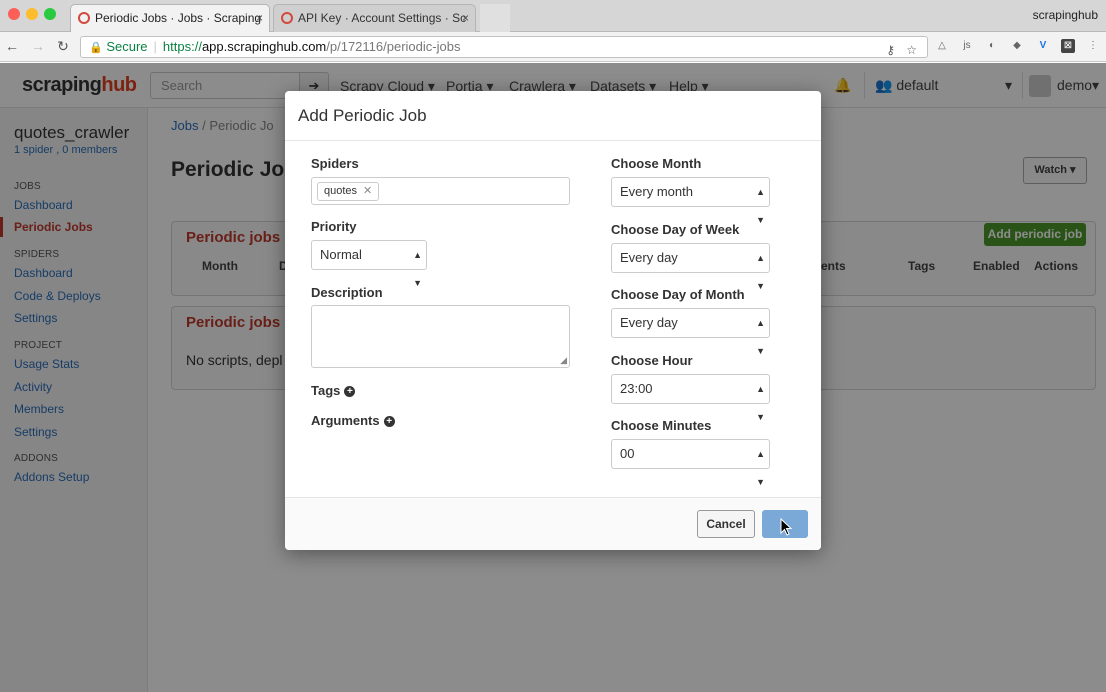 This screenshot has width=1106, height=692. What do you see at coordinates (890, 50) in the screenshot?
I see `key-icon: ⚷` at bounding box center [890, 50].